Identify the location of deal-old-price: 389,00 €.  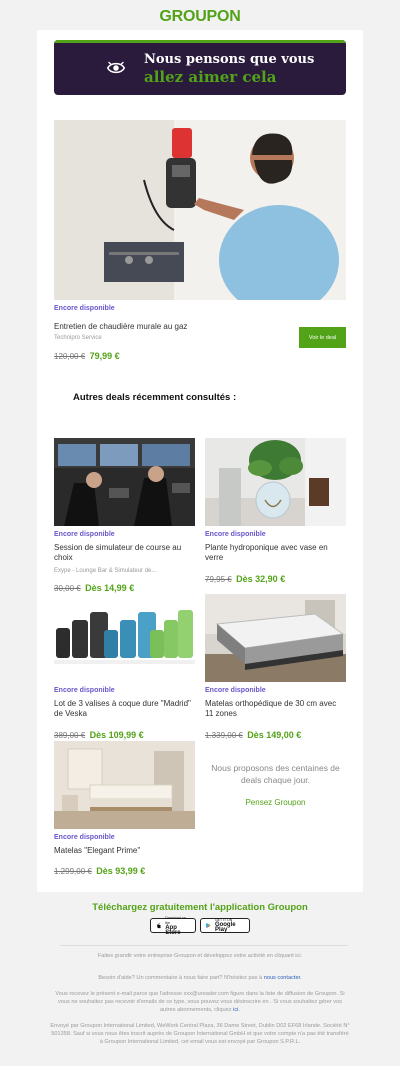
(70, 735).